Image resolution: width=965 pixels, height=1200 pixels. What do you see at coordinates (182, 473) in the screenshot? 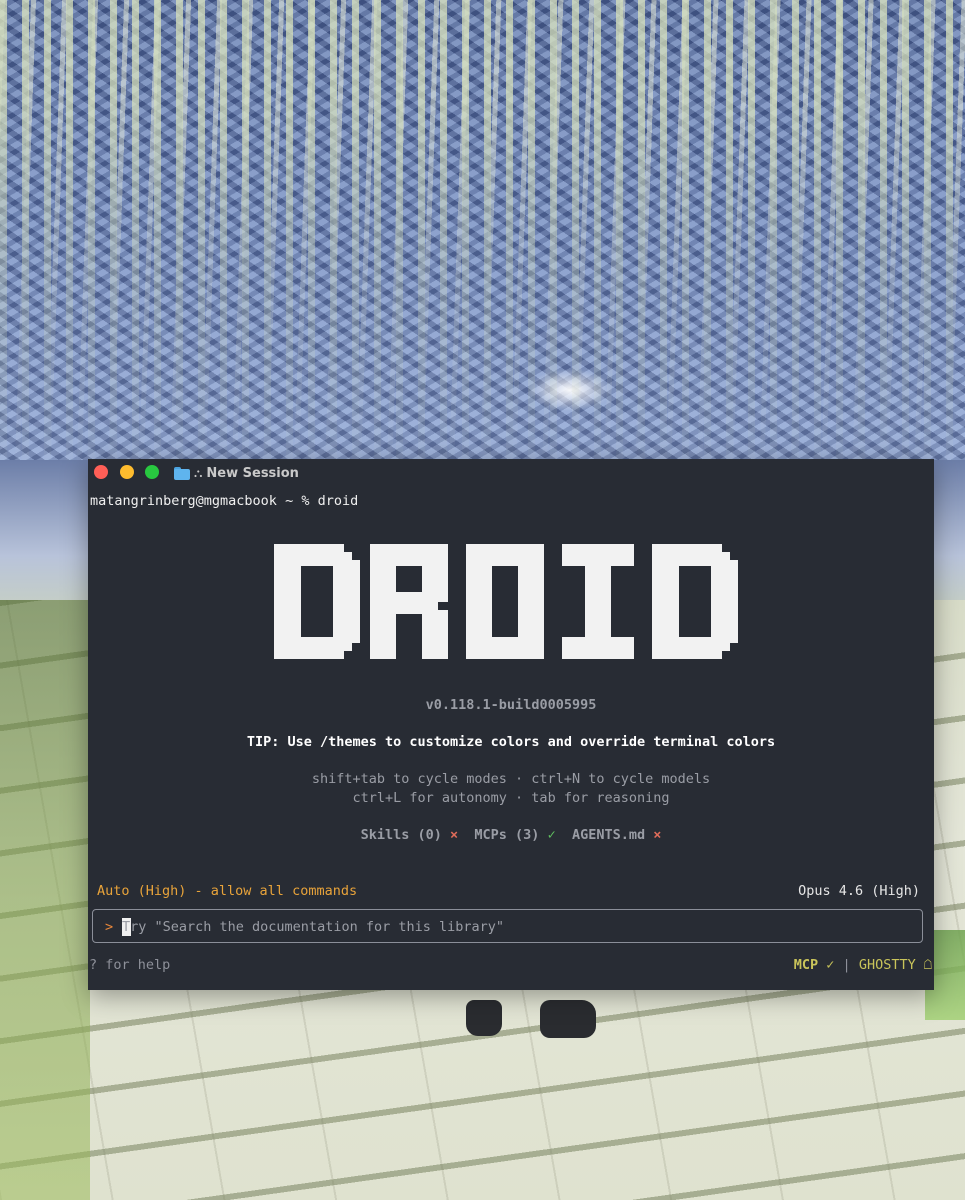
I see `folder-icon` at bounding box center [182, 473].